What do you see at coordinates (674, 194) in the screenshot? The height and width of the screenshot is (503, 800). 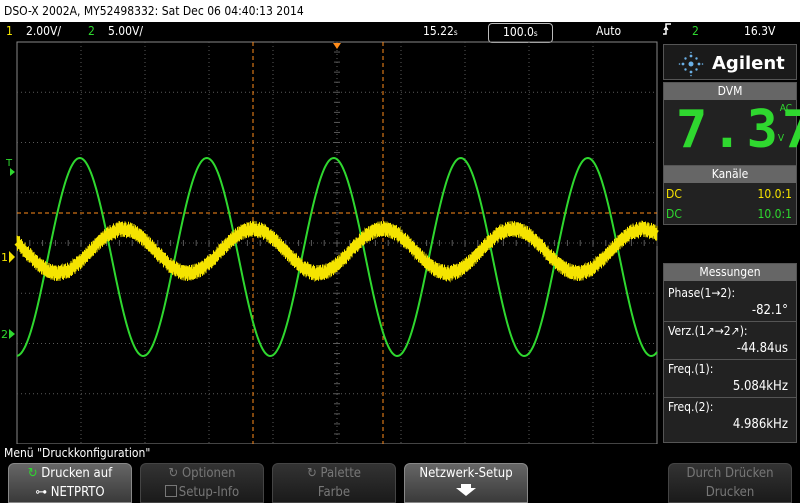 I see `channel-1-coupling: DC` at bounding box center [674, 194].